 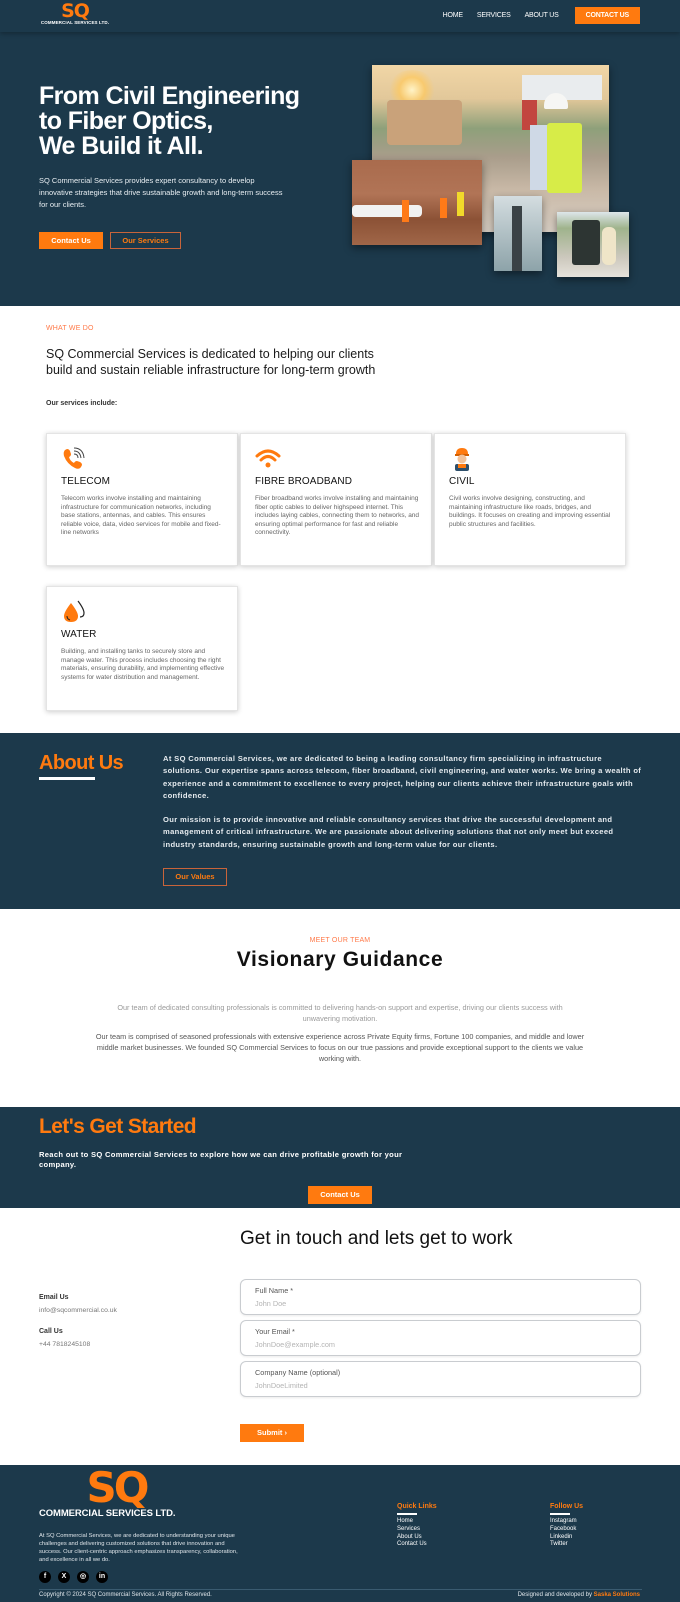 What do you see at coordinates (102, 1577) in the screenshot?
I see `linkedin-icon: in` at bounding box center [102, 1577].